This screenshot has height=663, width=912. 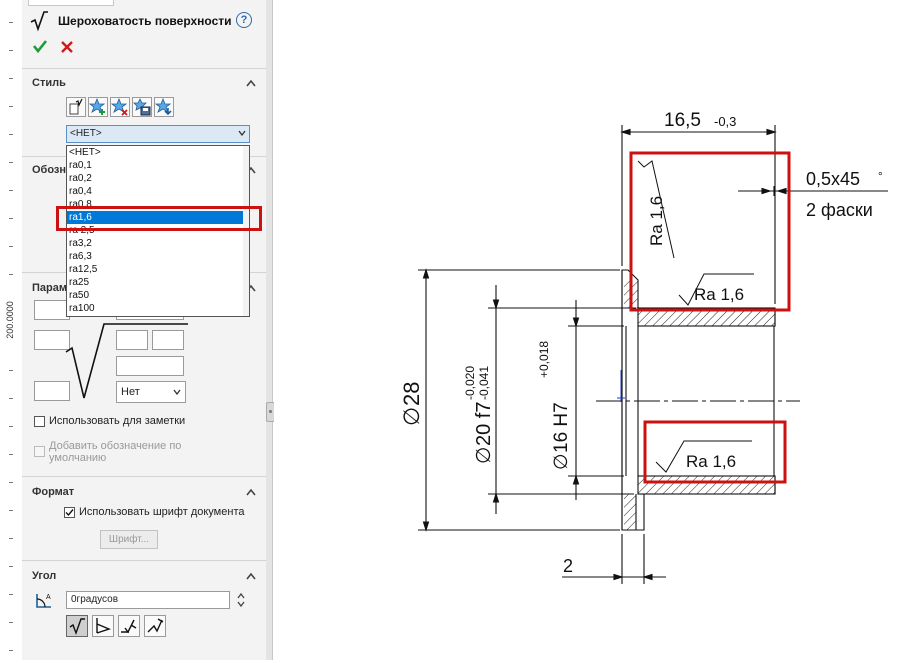 I want to click on ruler-value-label: 200.0000, so click(x=10, y=320).